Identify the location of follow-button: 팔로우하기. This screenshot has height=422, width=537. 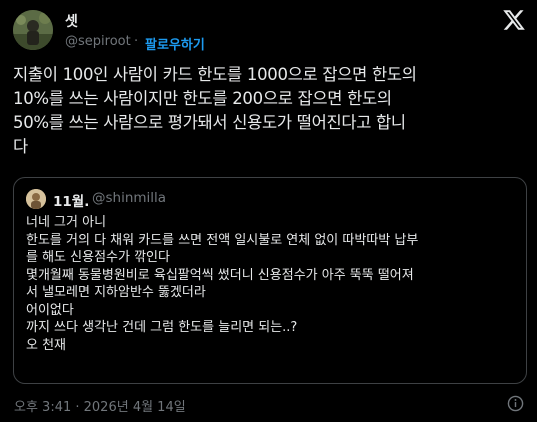
(175, 43).